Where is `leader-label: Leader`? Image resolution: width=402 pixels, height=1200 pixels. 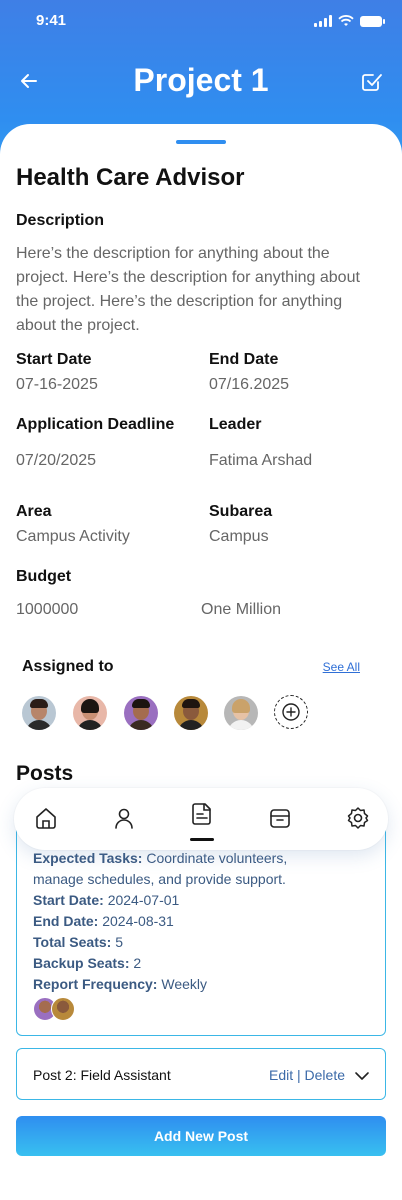 leader-label: Leader is located at coordinates (235, 424).